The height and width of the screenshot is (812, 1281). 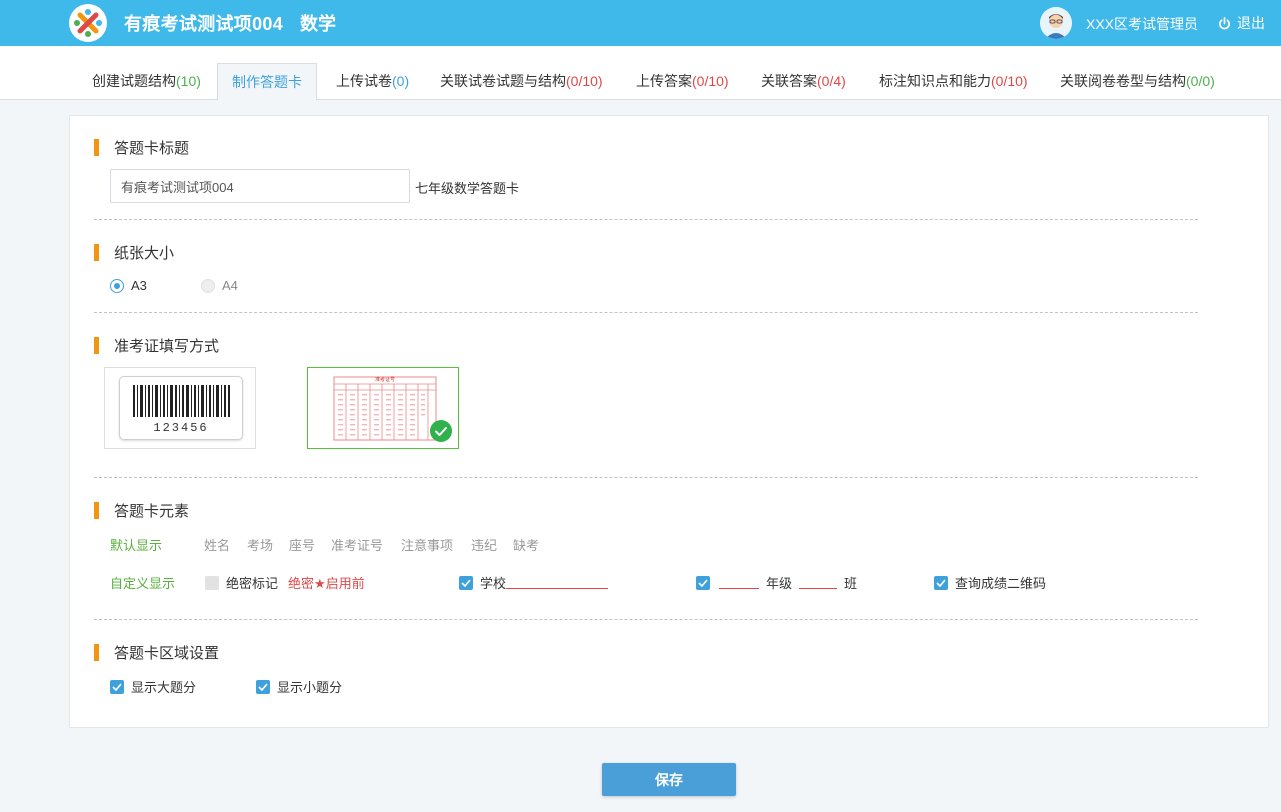 What do you see at coordinates (383, 408) in the screenshot?
I see `admission-grid-option: 准考证号` at bounding box center [383, 408].